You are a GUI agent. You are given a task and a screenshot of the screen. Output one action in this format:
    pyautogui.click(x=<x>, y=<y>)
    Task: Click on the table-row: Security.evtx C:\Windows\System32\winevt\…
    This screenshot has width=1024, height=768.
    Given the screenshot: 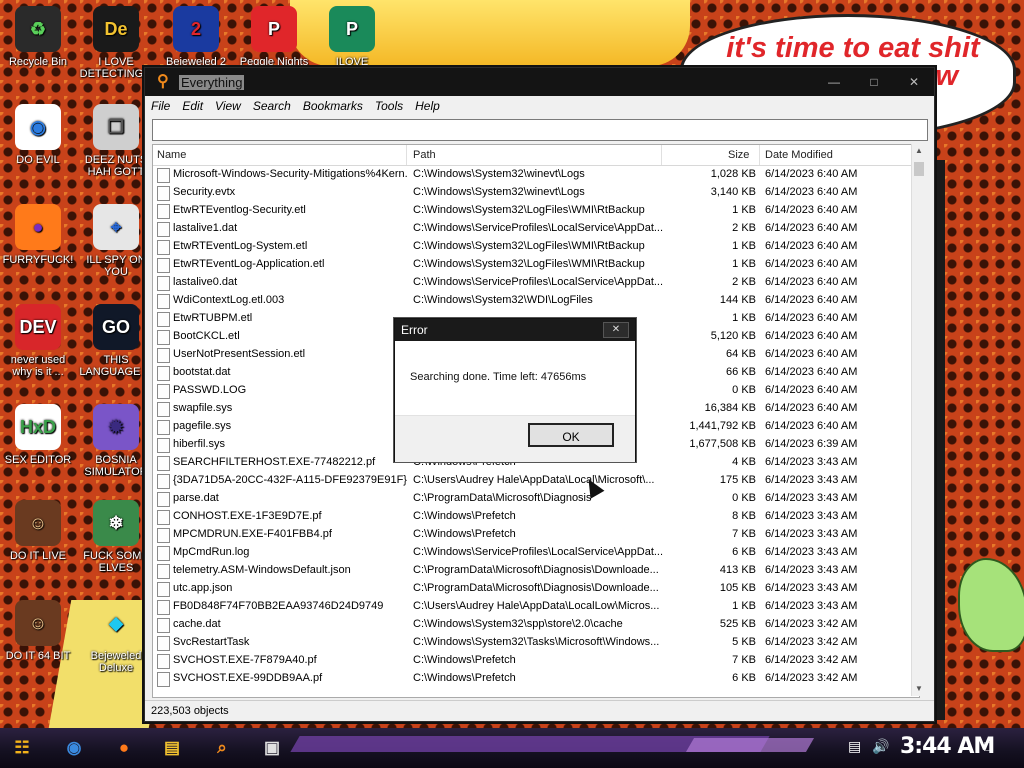 What is the action you would take?
    pyautogui.click(x=536, y=193)
    